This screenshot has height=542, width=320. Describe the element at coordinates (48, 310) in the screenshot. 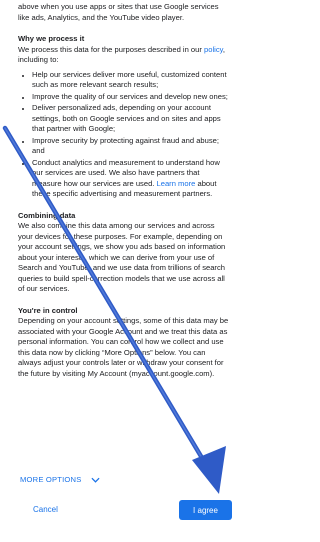

I see `control-heading: You're in control` at that location.